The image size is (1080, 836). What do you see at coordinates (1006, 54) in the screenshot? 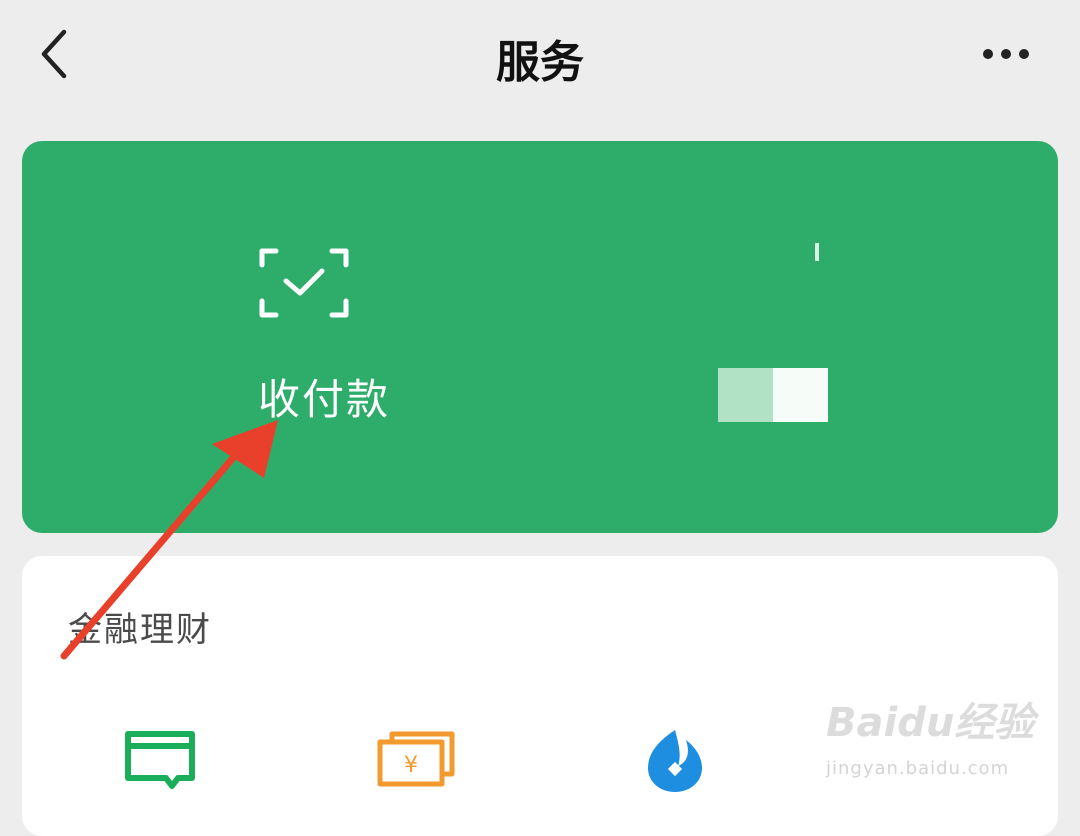
I see `more-horizontal-icon` at bounding box center [1006, 54].